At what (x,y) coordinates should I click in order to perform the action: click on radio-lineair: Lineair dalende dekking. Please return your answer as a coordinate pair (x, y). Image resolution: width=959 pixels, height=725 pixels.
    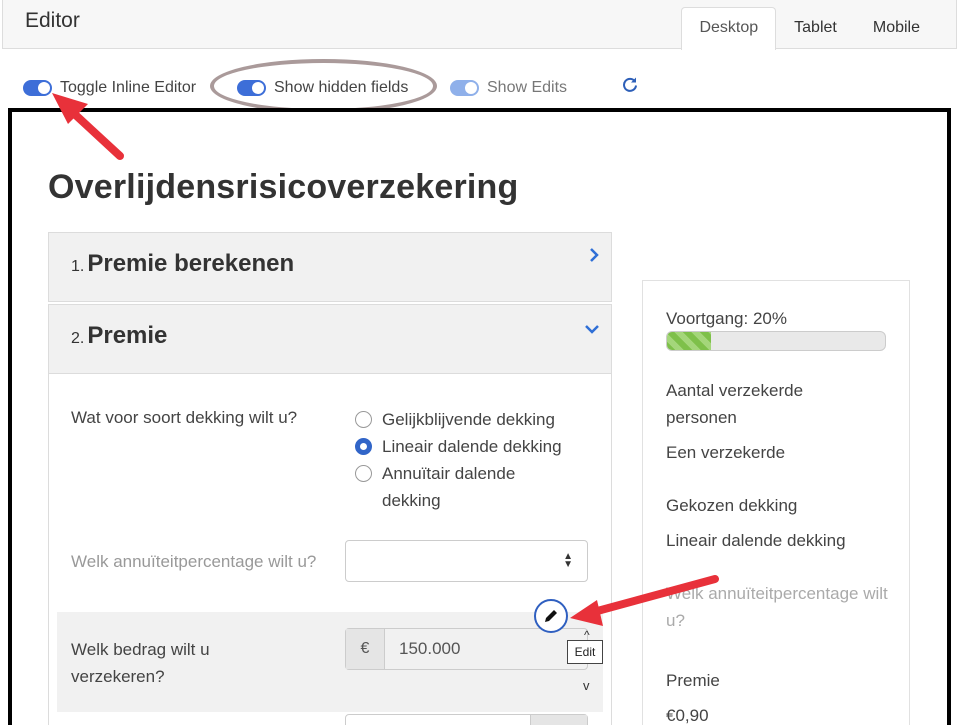
    Looking at the image, I should click on (458, 446).